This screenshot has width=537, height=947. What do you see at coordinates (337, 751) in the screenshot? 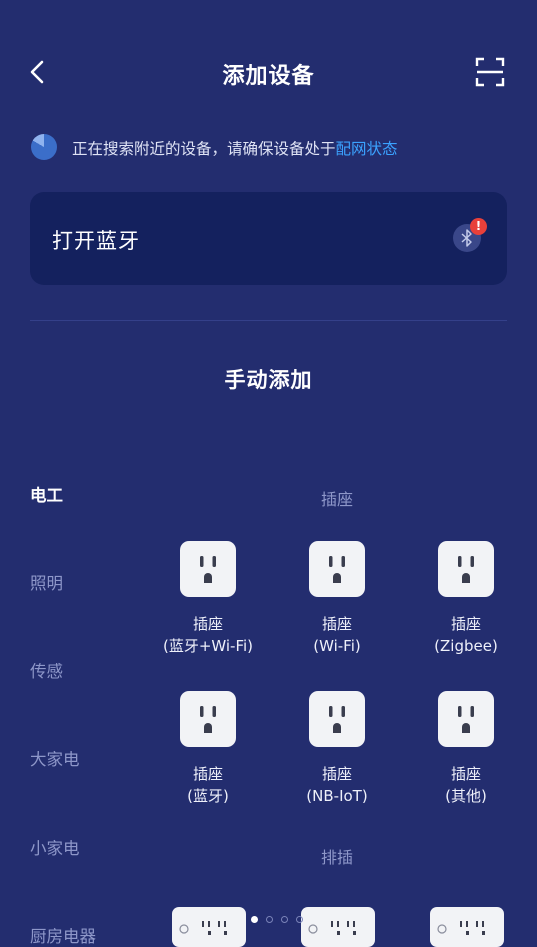
I see `device-item: 插座 (NB-IoT)` at bounding box center [337, 751].